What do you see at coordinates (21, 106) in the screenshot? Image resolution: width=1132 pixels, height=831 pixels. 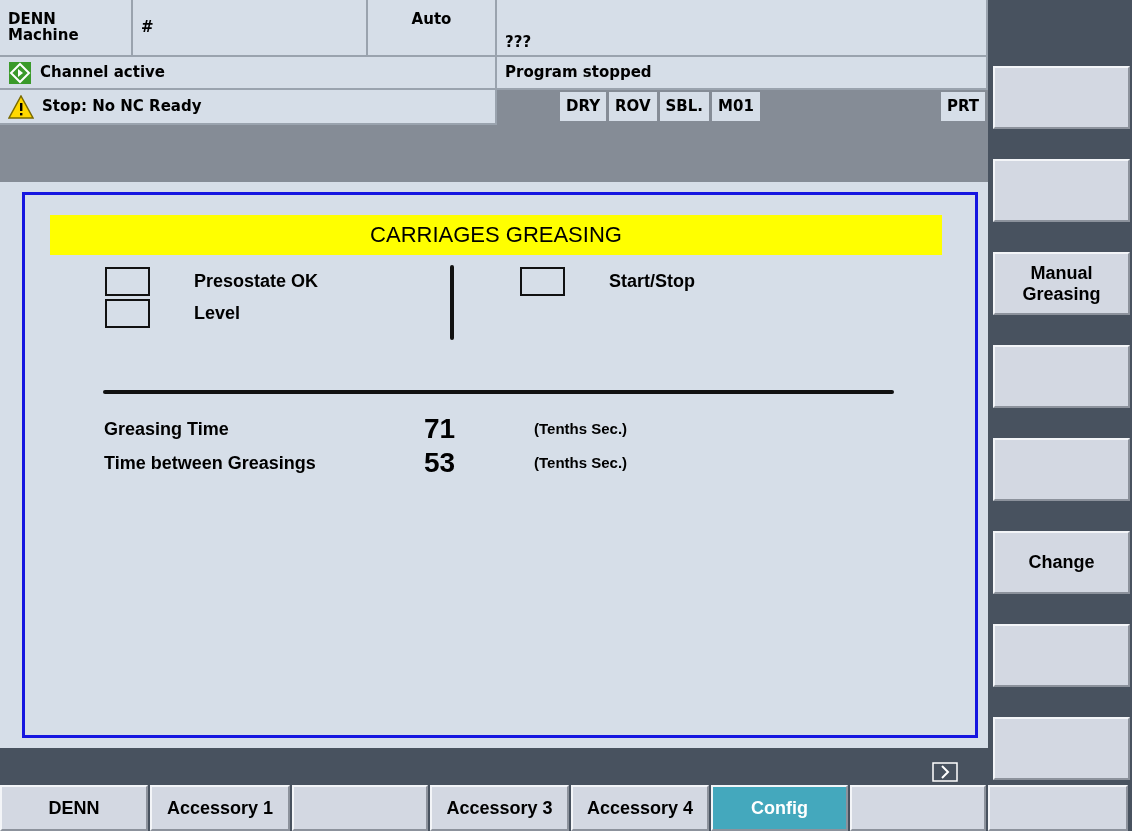 I see `warning-icon` at bounding box center [21, 106].